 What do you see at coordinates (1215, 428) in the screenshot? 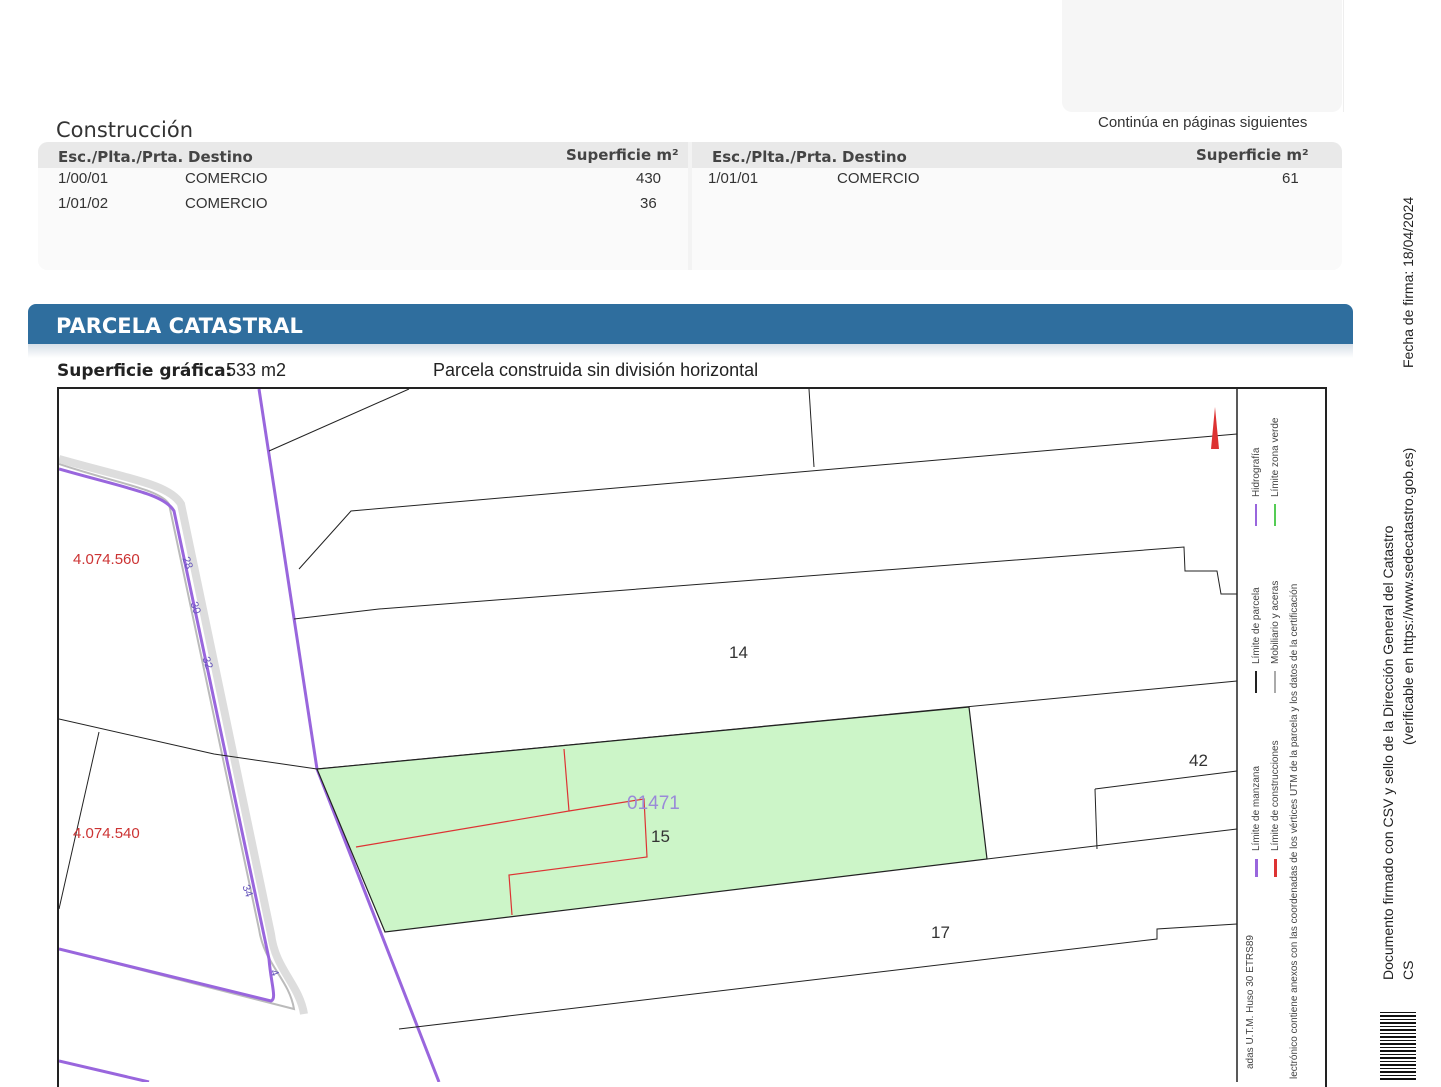
I see `north-arrow-icon` at bounding box center [1215, 428].